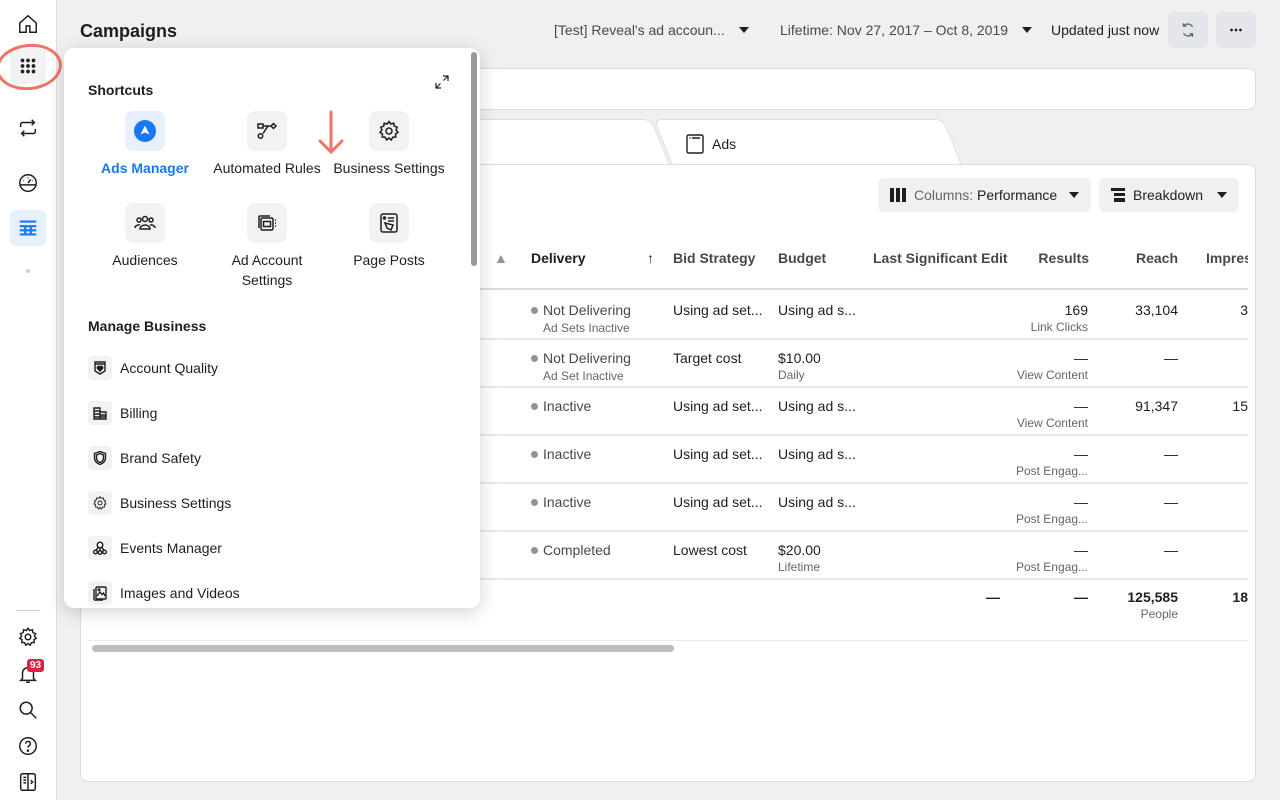  What do you see at coordinates (581, 310) in the screenshot?
I see `delivery-status: Not Delivering` at bounding box center [581, 310].